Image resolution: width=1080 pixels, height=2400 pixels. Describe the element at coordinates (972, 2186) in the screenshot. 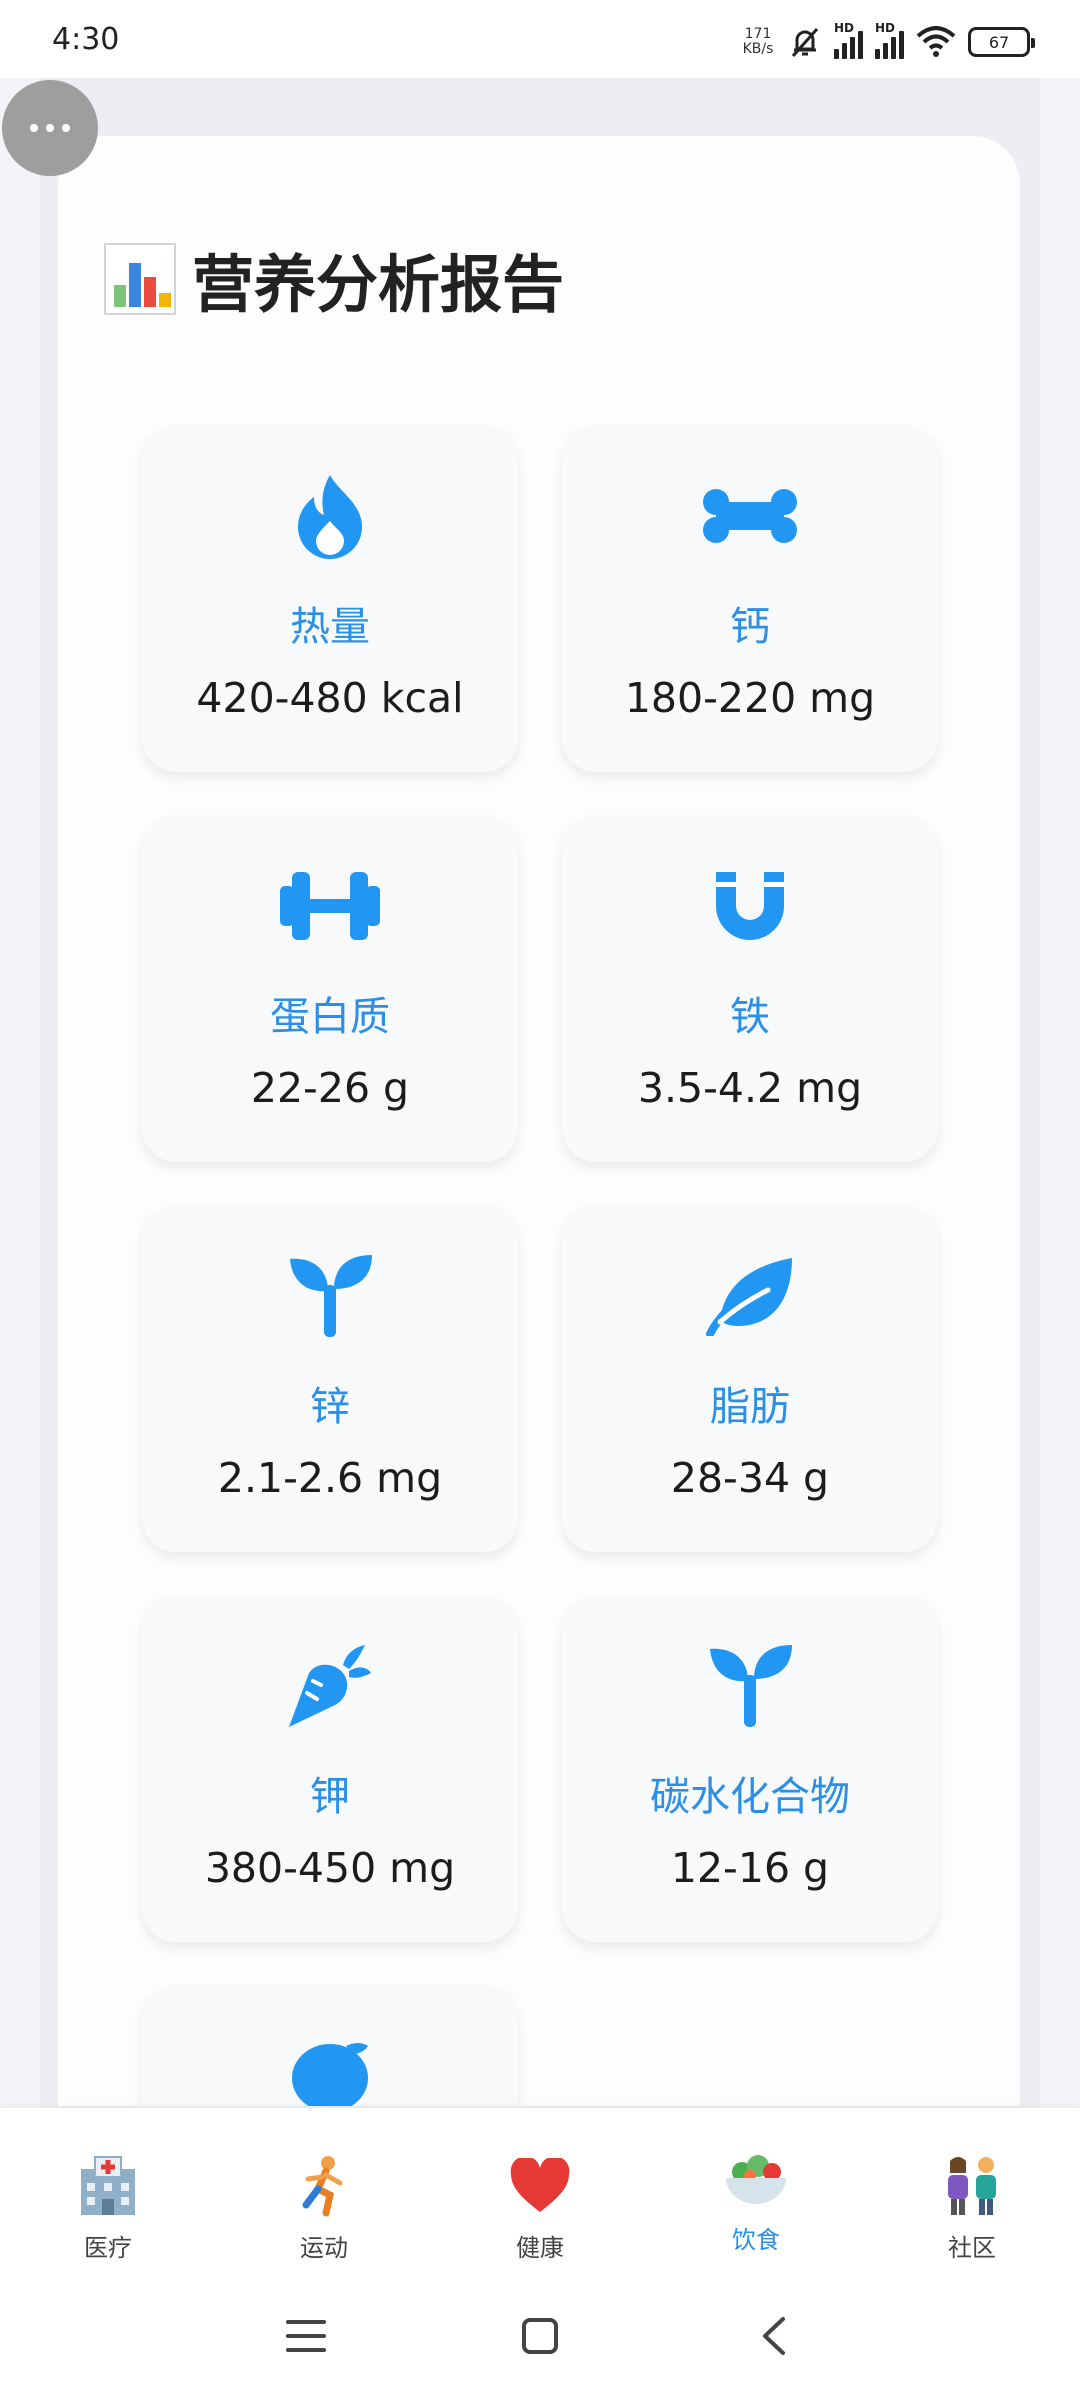

I see `people-icon` at that location.